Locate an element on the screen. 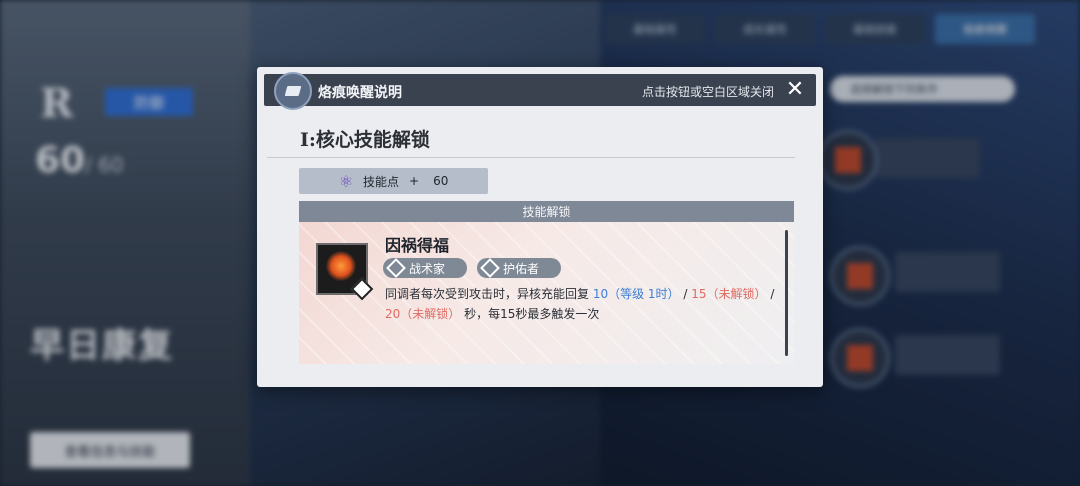 The image size is (1080, 486). tag-guardian: 护佑者 is located at coordinates (519, 268).